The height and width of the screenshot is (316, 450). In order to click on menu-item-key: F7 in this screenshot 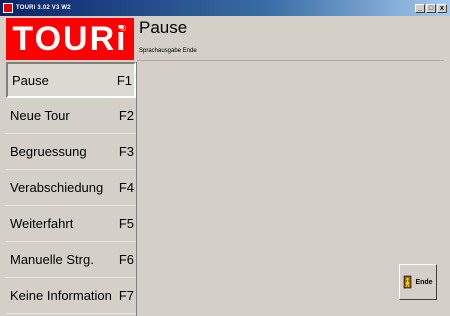, I will do `click(126, 295)`.